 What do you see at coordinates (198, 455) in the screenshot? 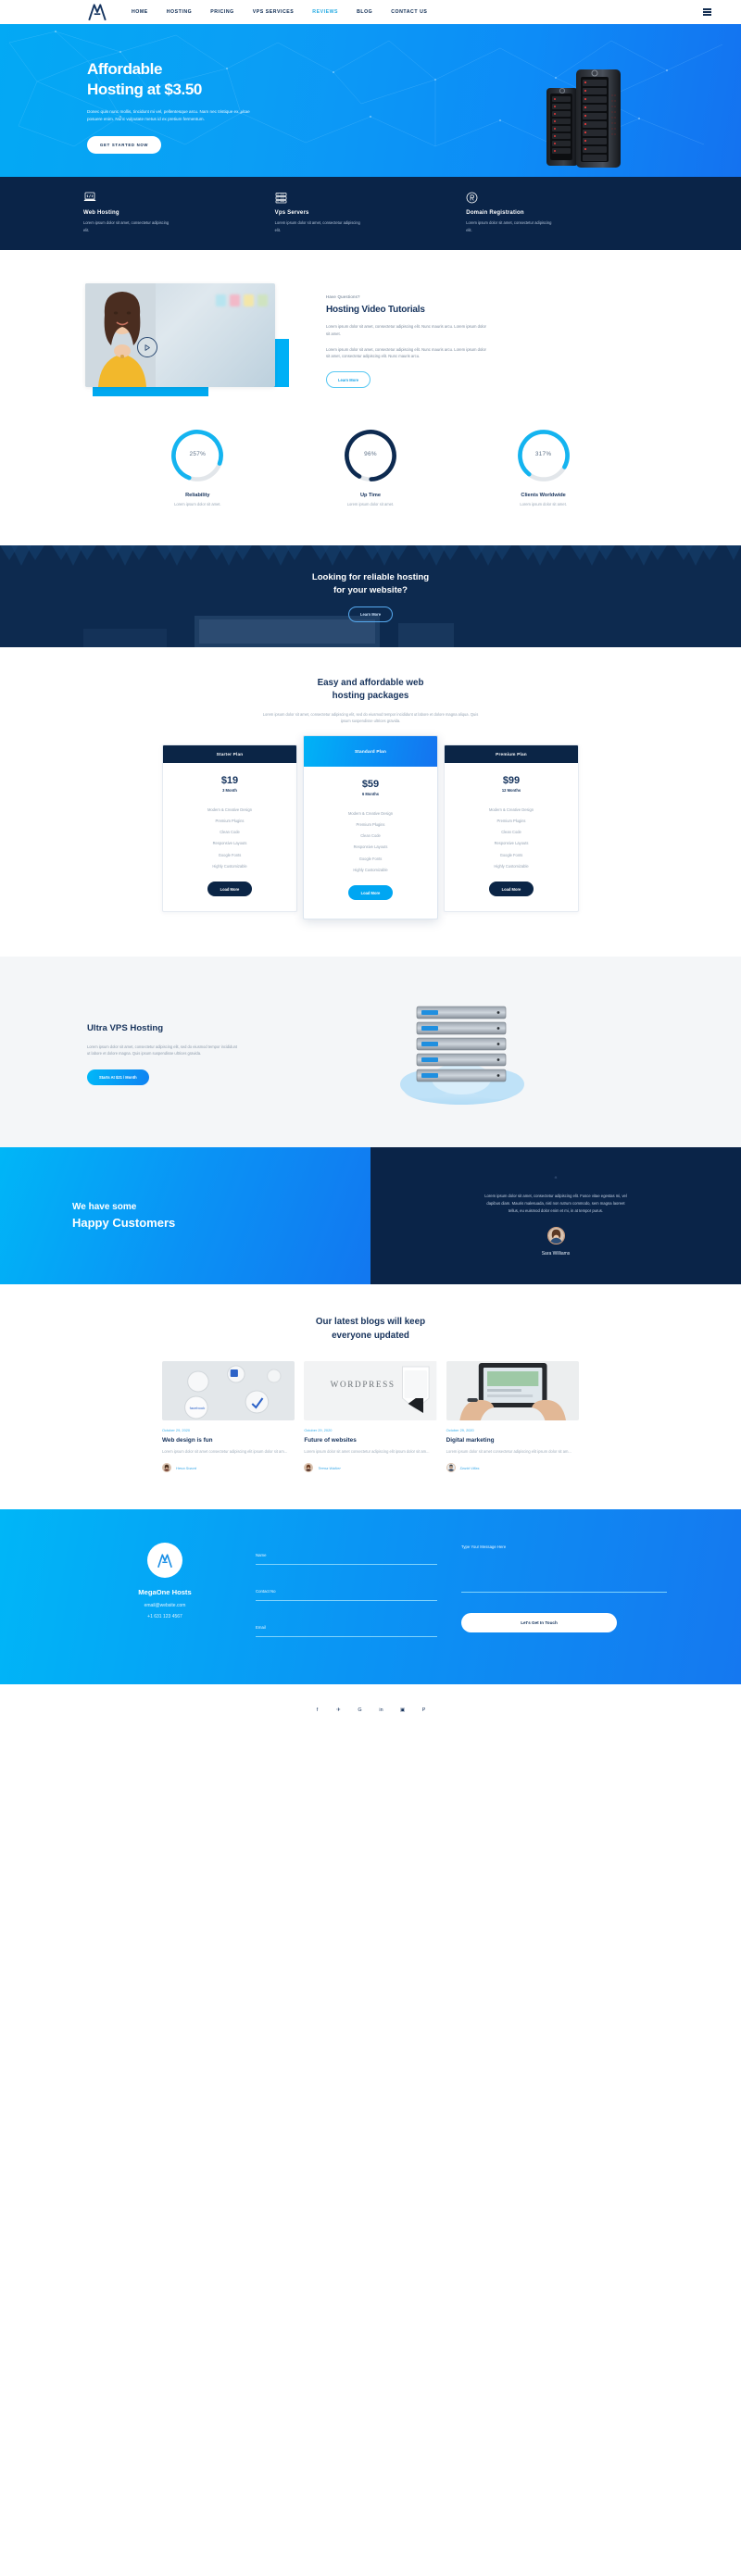
I see `reliability-value: 257%` at bounding box center [198, 455].